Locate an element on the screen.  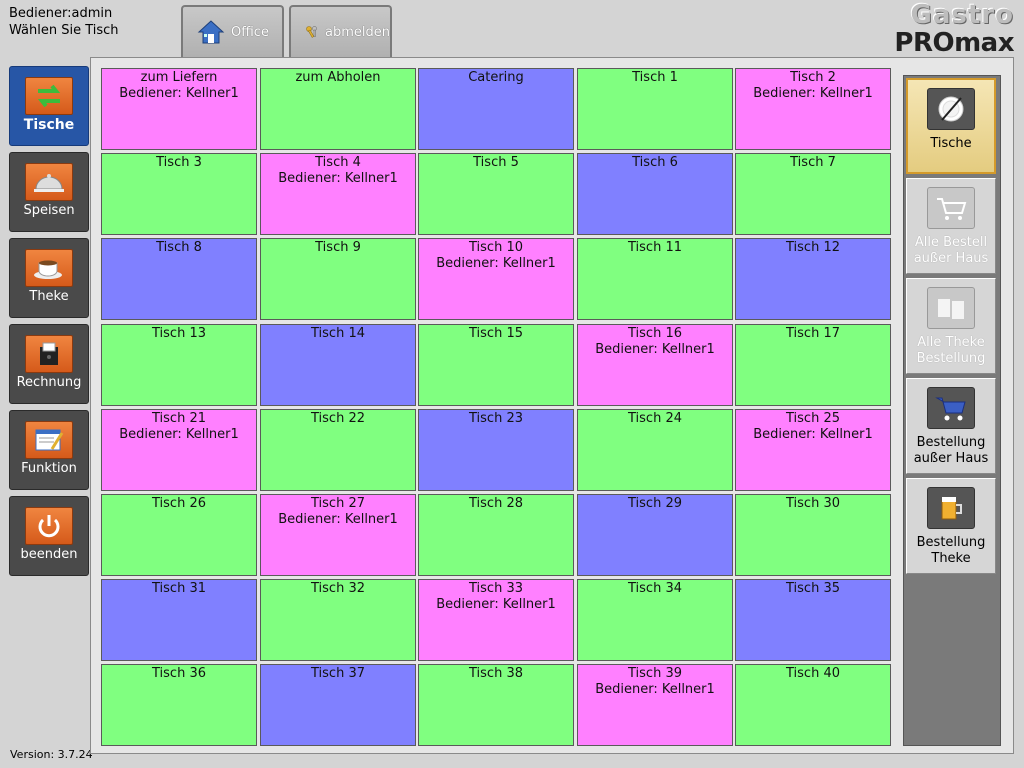
table-name: Tisch 4 is located at coordinates (338, 162).